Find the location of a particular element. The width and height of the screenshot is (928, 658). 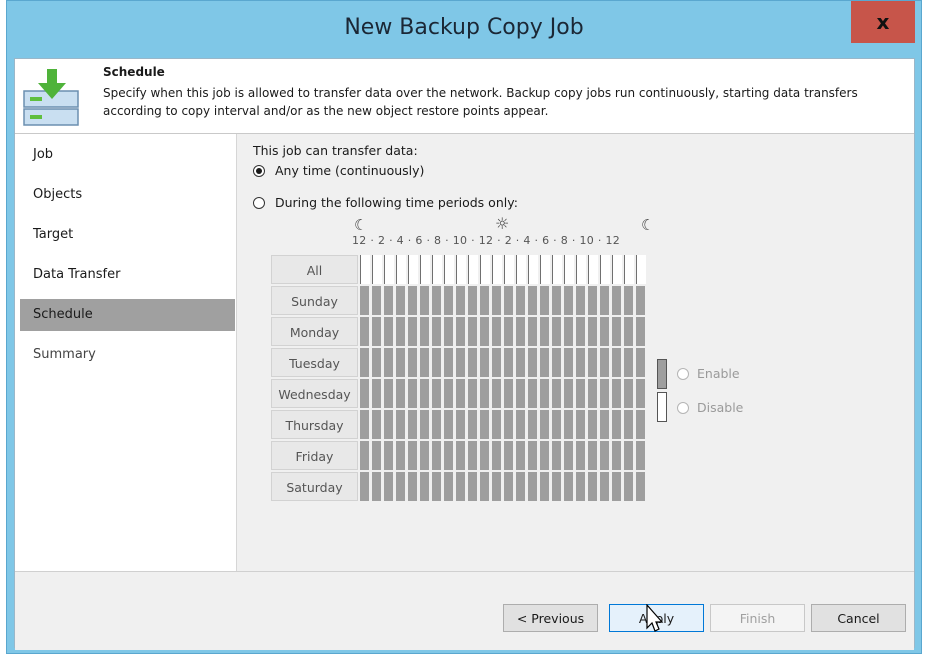

saturday-hours-row is located at coordinates (504, 486).